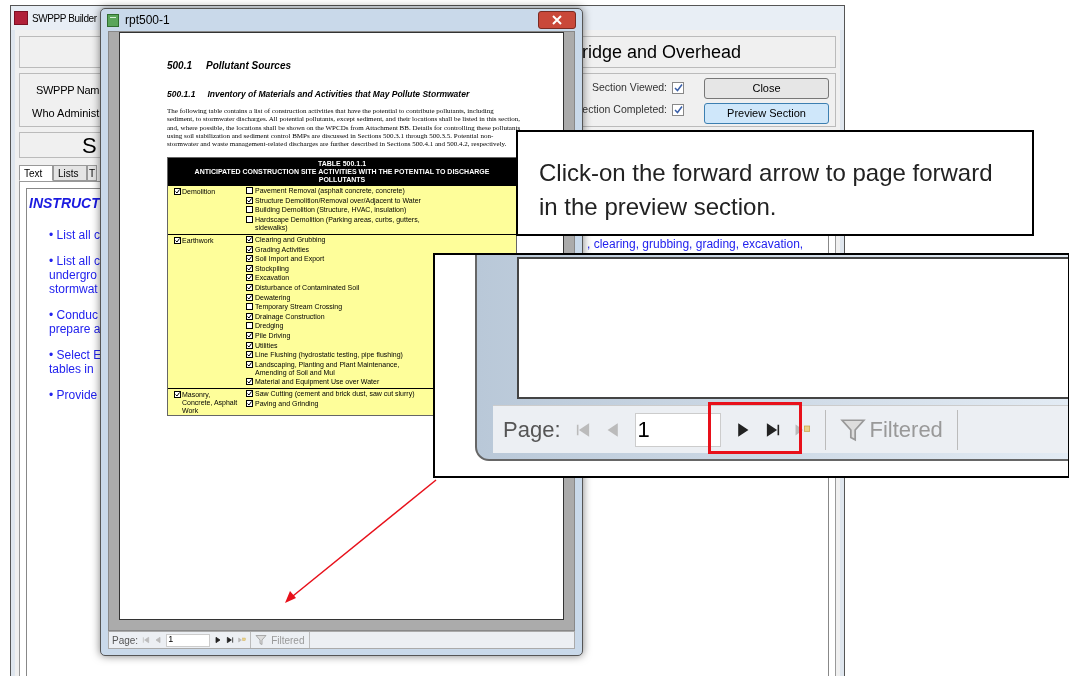 The image size is (1069, 676). Describe the element at coordinates (249, 66) in the screenshot. I see `section-title: Pollutant Sources` at that location.